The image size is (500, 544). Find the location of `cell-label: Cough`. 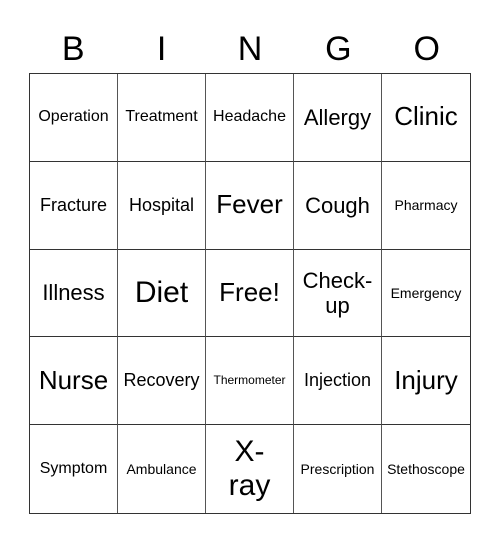

cell-label: Cough is located at coordinates (337, 205).